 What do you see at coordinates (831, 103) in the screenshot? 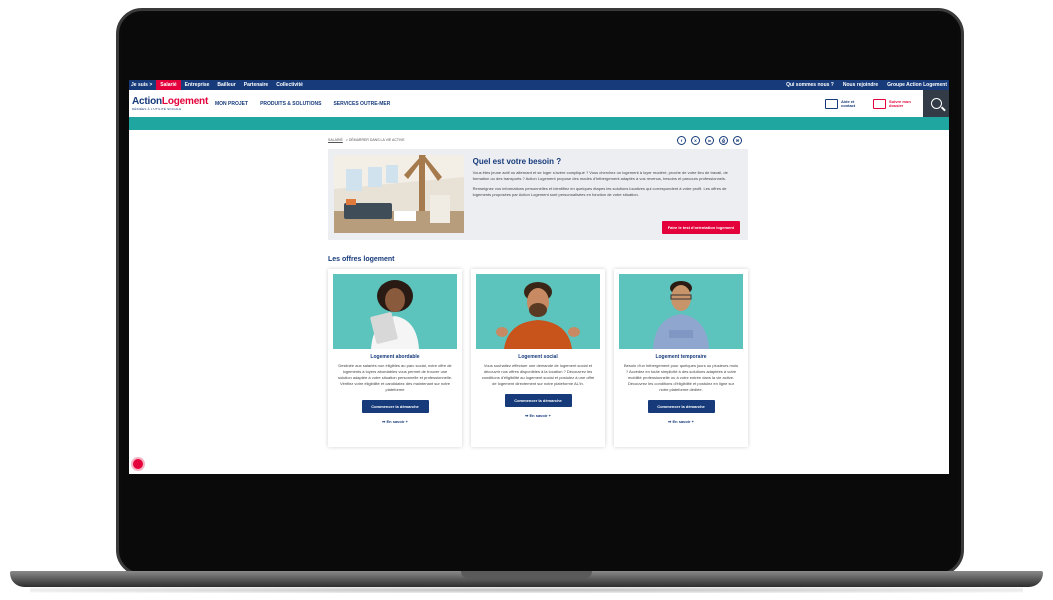
I see `laptop-icon` at bounding box center [831, 103].